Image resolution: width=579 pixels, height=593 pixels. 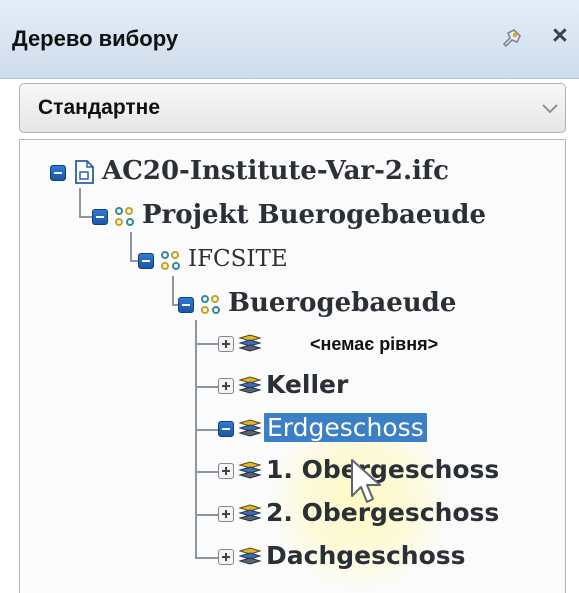 I want to click on tree-node-label: Buerogebaeude, so click(x=342, y=303).